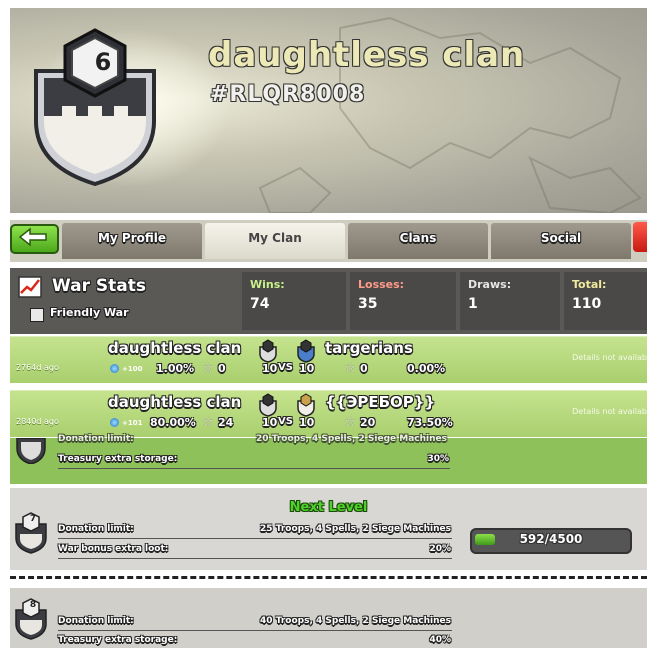 Image resolution: width=656 pixels, height=656 pixels. Describe the element at coordinates (30, 287) in the screenshot. I see `war-stats-chart-icon` at that location.